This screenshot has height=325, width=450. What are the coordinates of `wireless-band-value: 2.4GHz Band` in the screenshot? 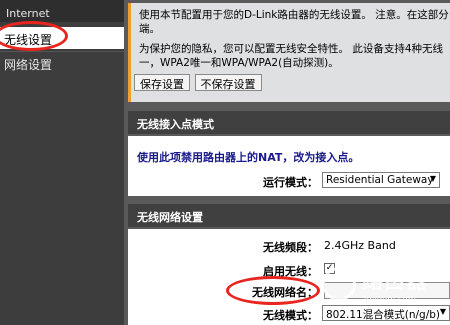 It's located at (360, 245).